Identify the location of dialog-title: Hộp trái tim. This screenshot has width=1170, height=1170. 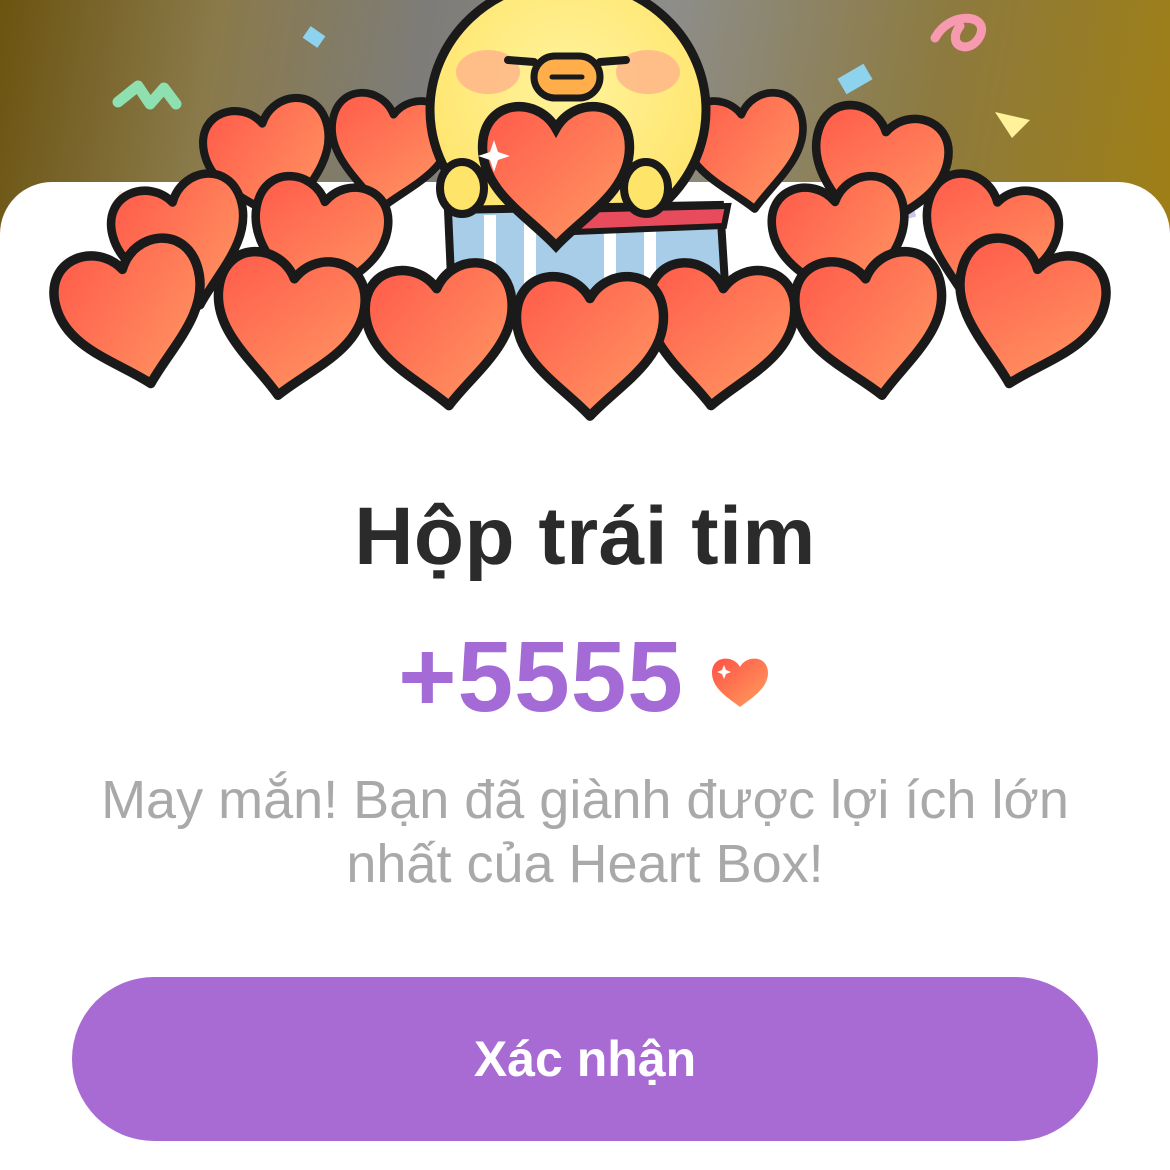
(585, 536).